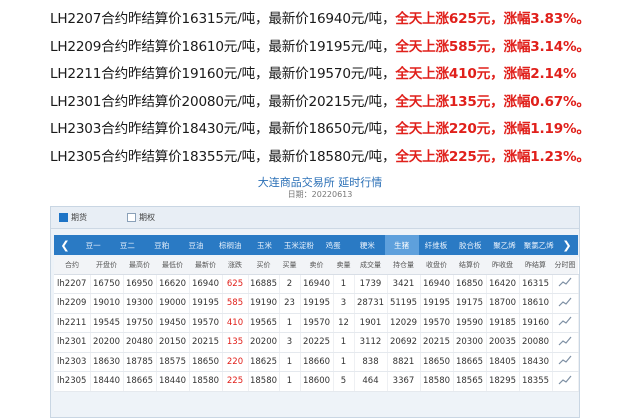  I want to click on tab-2: 豆粕, so click(162, 245).